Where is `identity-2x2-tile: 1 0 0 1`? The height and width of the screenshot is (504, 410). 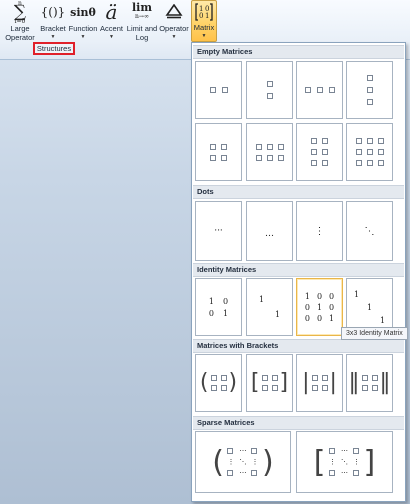 identity-2x2-tile: 1 0 0 1 is located at coordinates (218, 307).